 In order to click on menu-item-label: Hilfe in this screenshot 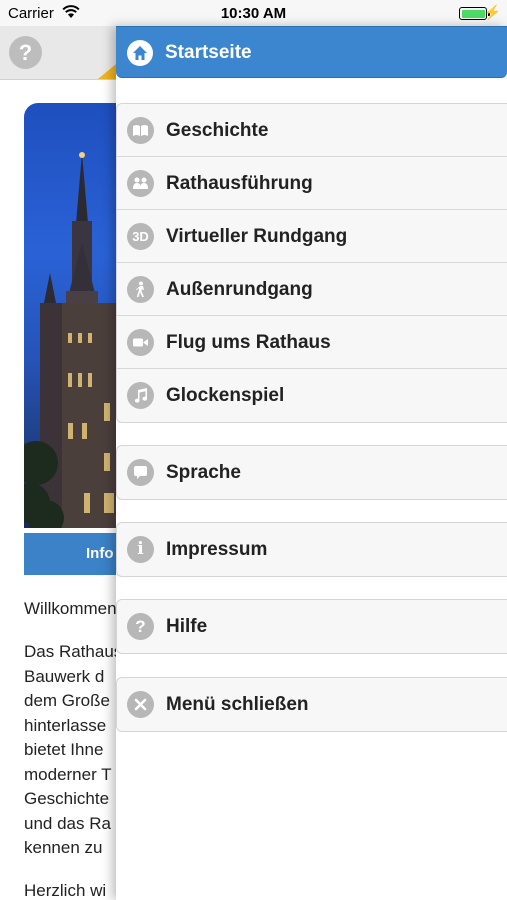, I will do `click(187, 626)`.